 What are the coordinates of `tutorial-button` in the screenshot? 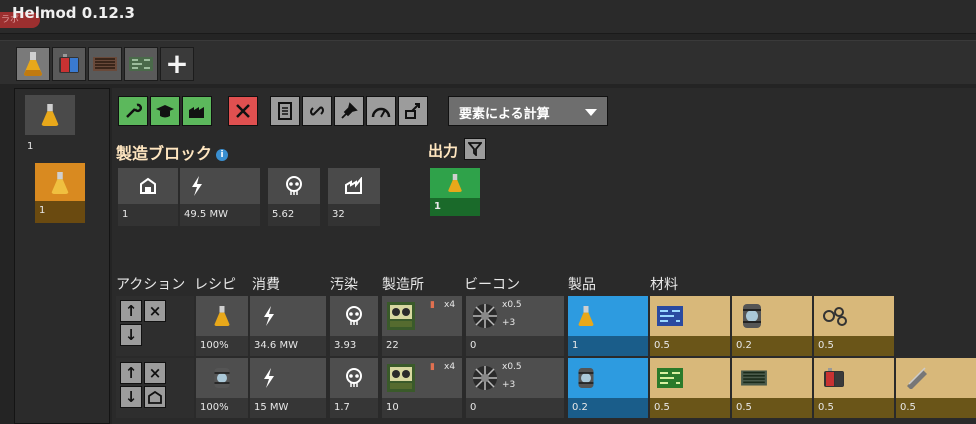 It's located at (165, 111).